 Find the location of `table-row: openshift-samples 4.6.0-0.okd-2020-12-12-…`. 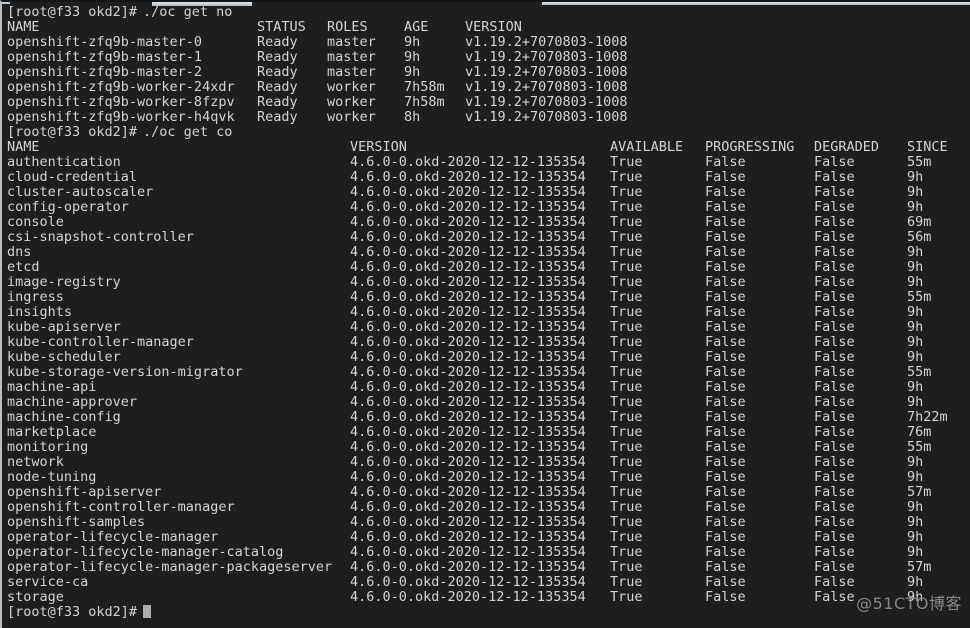

table-row: openshift-samples 4.6.0-0.okd-2020-12-12-… is located at coordinates (488, 522).